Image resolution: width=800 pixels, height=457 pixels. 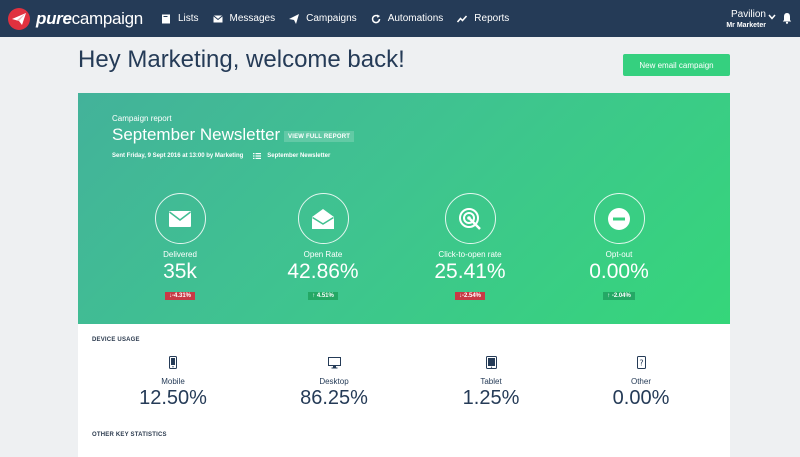 I want to click on device-label: Other, so click(x=640, y=381).